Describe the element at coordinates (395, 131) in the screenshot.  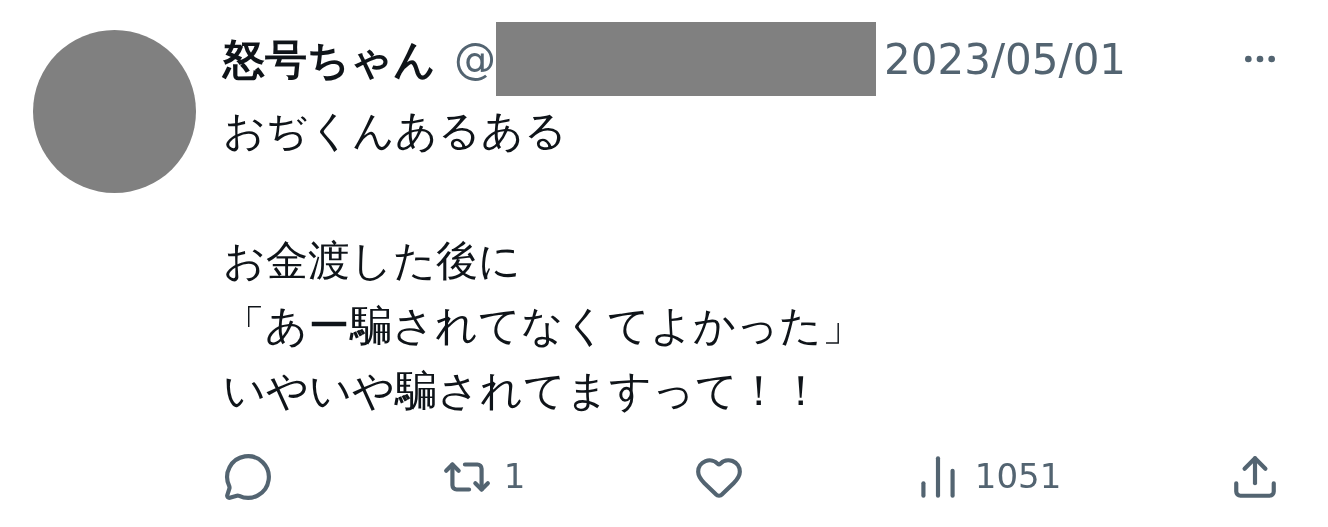
I see `post-text-line: おぢくんあるある` at that location.